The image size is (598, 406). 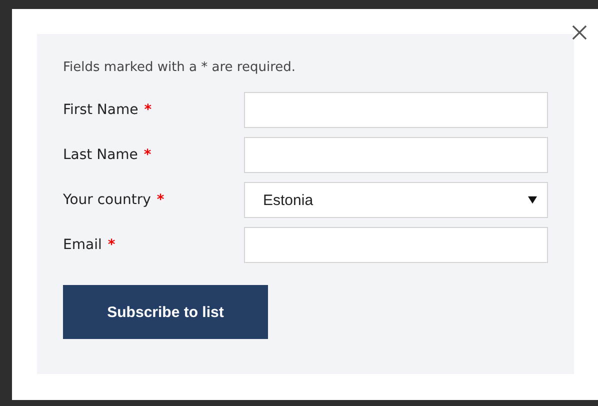 I want to click on field-label: Last Name, so click(x=100, y=155).